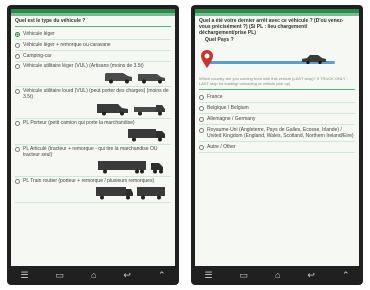  What do you see at coordinates (219, 40) in the screenshot?
I see `subquestion-country: Quel Pays ?` at bounding box center [219, 40].